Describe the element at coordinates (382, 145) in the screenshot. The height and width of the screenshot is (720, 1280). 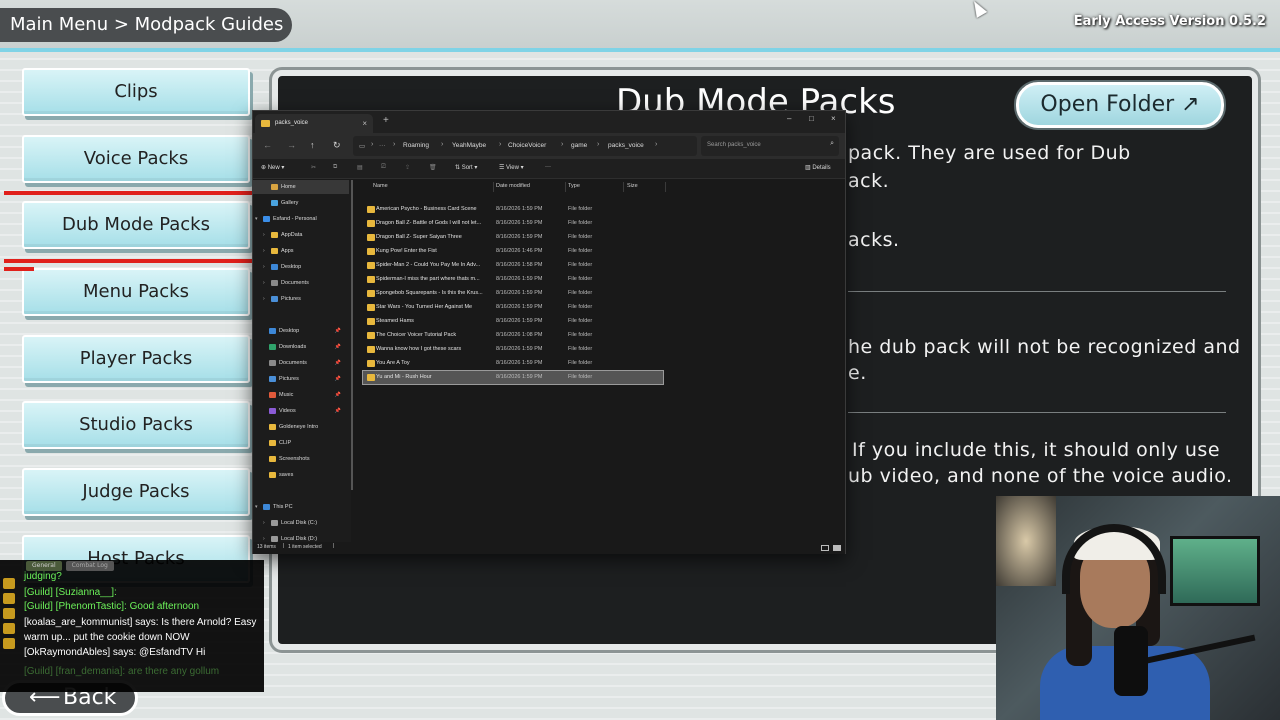
I see `overflow-icon: ···` at that location.